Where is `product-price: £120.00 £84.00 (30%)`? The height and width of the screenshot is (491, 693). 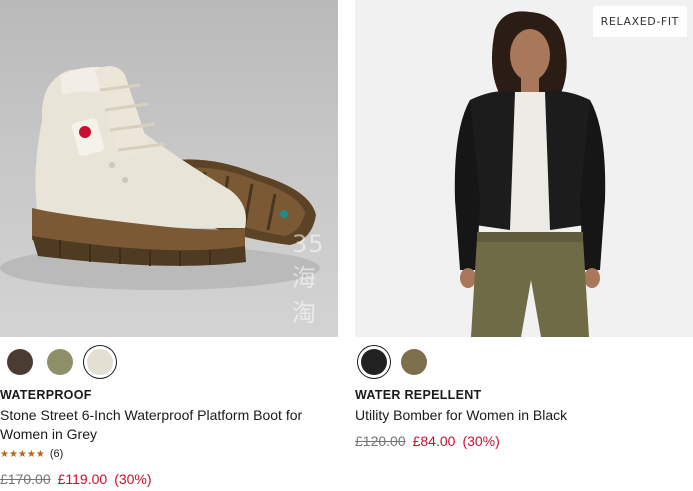
product-price: £120.00 £84.00 (30%) is located at coordinates (427, 441).